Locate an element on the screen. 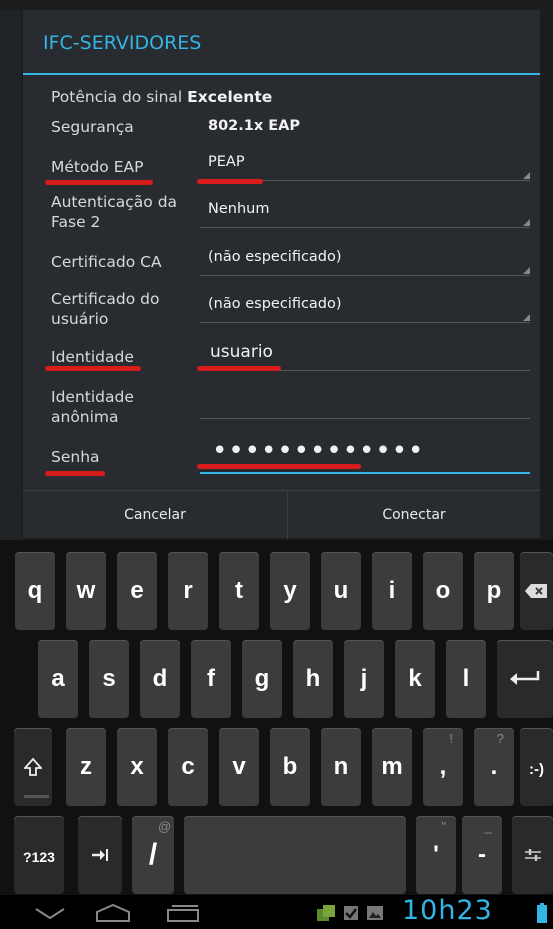 The image size is (553, 929). backspace-icon is located at coordinates (536, 591).